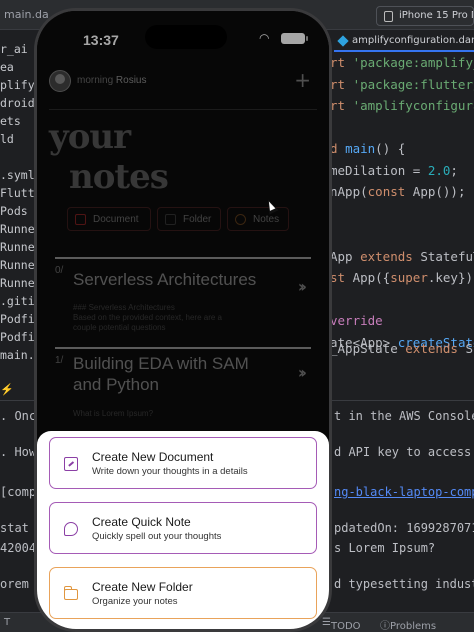  Describe the element at coordinates (379, 170) in the screenshot. I see `code-token: meDilation =` at that location.